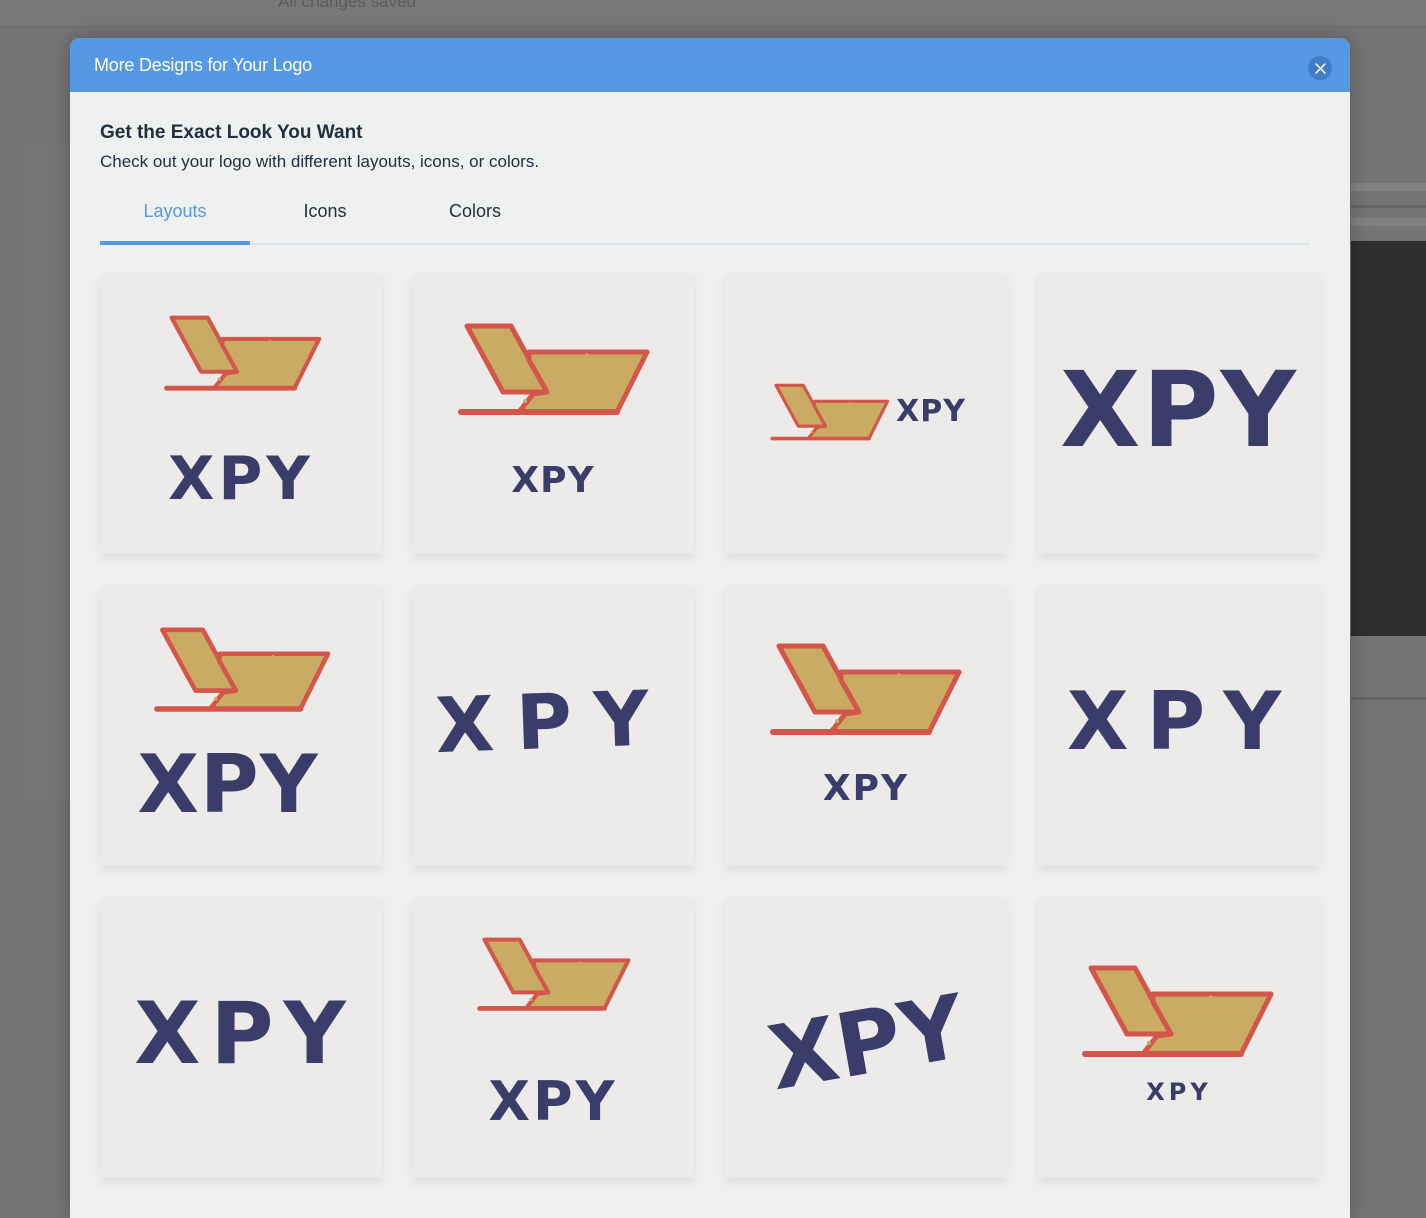 This screenshot has width=1426, height=1218. What do you see at coordinates (231, 132) in the screenshot?
I see `intro-title: Get the Exact Look You Want` at bounding box center [231, 132].